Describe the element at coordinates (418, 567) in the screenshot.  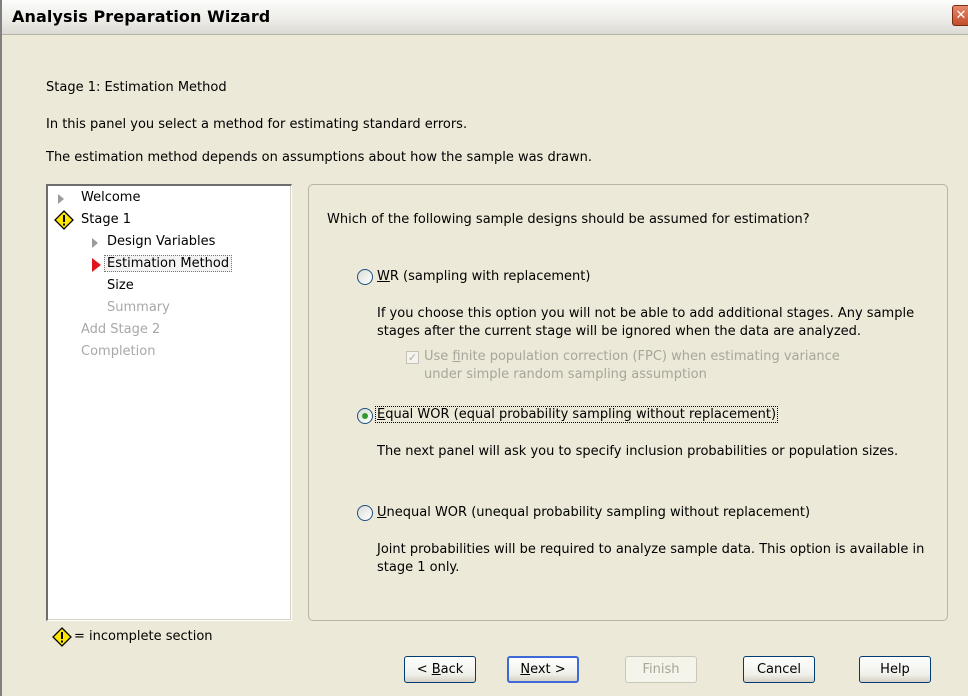
I see `unequal-wor-description-2: stage 1 only.` at that location.